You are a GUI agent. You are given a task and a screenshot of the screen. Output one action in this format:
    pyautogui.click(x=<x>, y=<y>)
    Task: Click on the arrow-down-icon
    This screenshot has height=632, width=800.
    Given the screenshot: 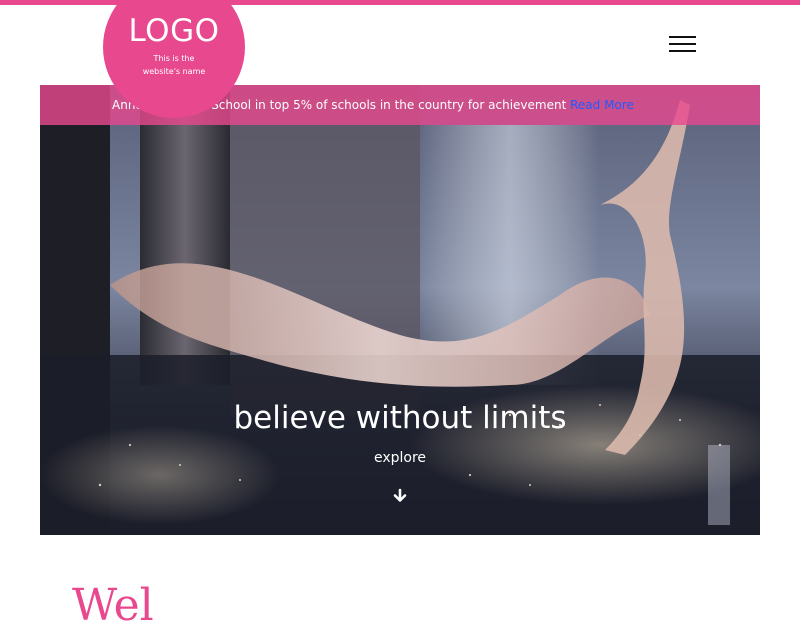 What is the action you would take?
    pyautogui.click(x=400, y=496)
    